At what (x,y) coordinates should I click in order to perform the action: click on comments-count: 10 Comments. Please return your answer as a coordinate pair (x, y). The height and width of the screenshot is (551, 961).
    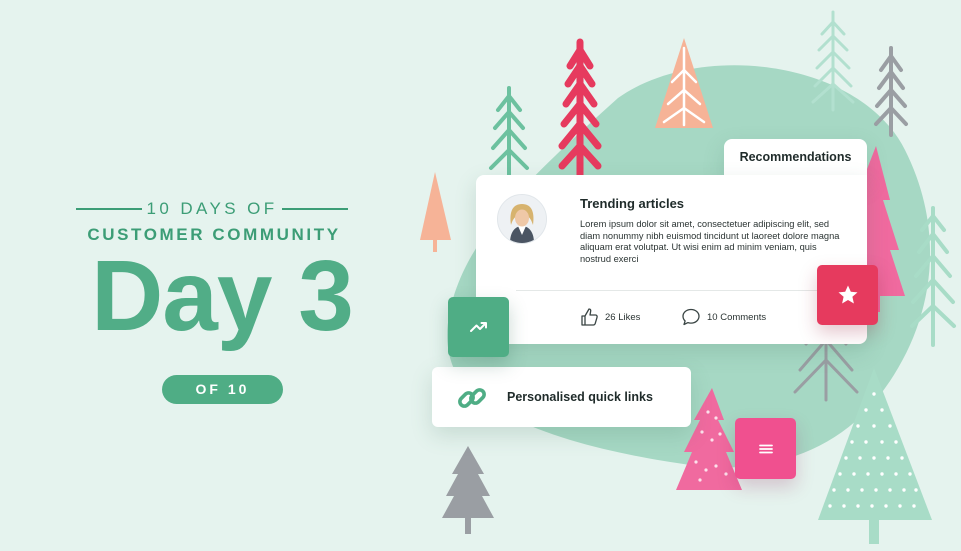
    Looking at the image, I should click on (737, 317).